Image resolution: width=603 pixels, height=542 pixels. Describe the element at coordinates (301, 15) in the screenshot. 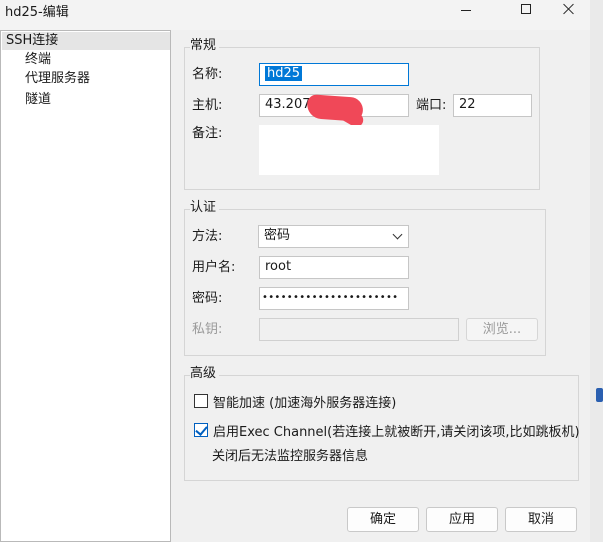

I see `title-bar: hd25-编辑` at that location.